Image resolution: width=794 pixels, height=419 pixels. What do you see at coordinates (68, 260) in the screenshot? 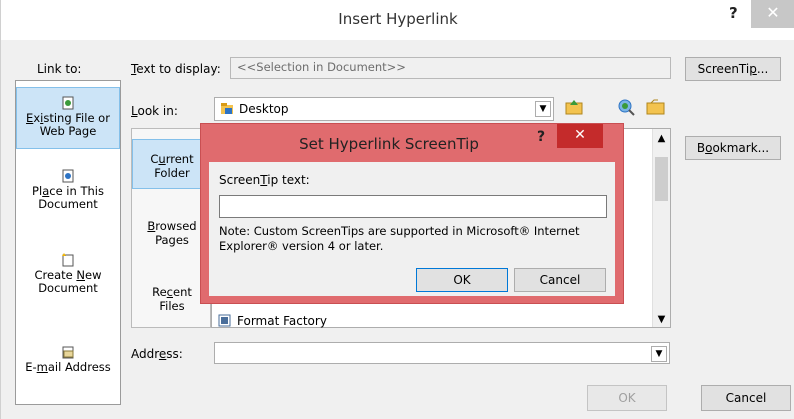
I see `new-document-icon` at bounding box center [68, 260].